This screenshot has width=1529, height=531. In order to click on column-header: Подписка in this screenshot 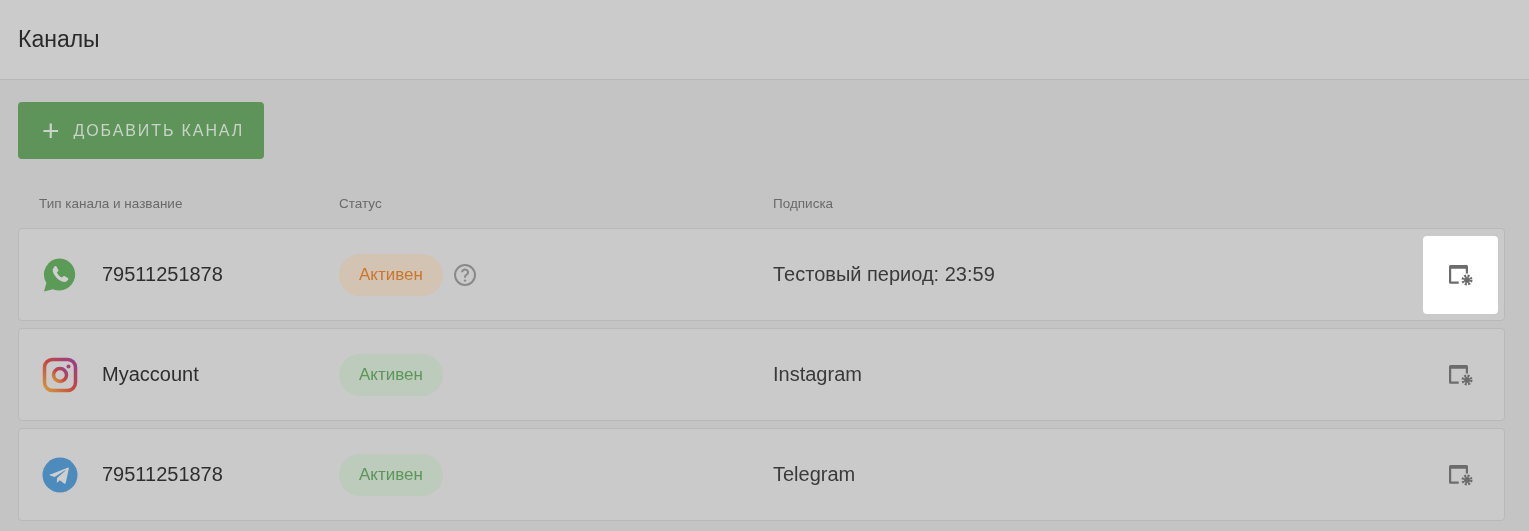, I will do `click(804, 203)`.